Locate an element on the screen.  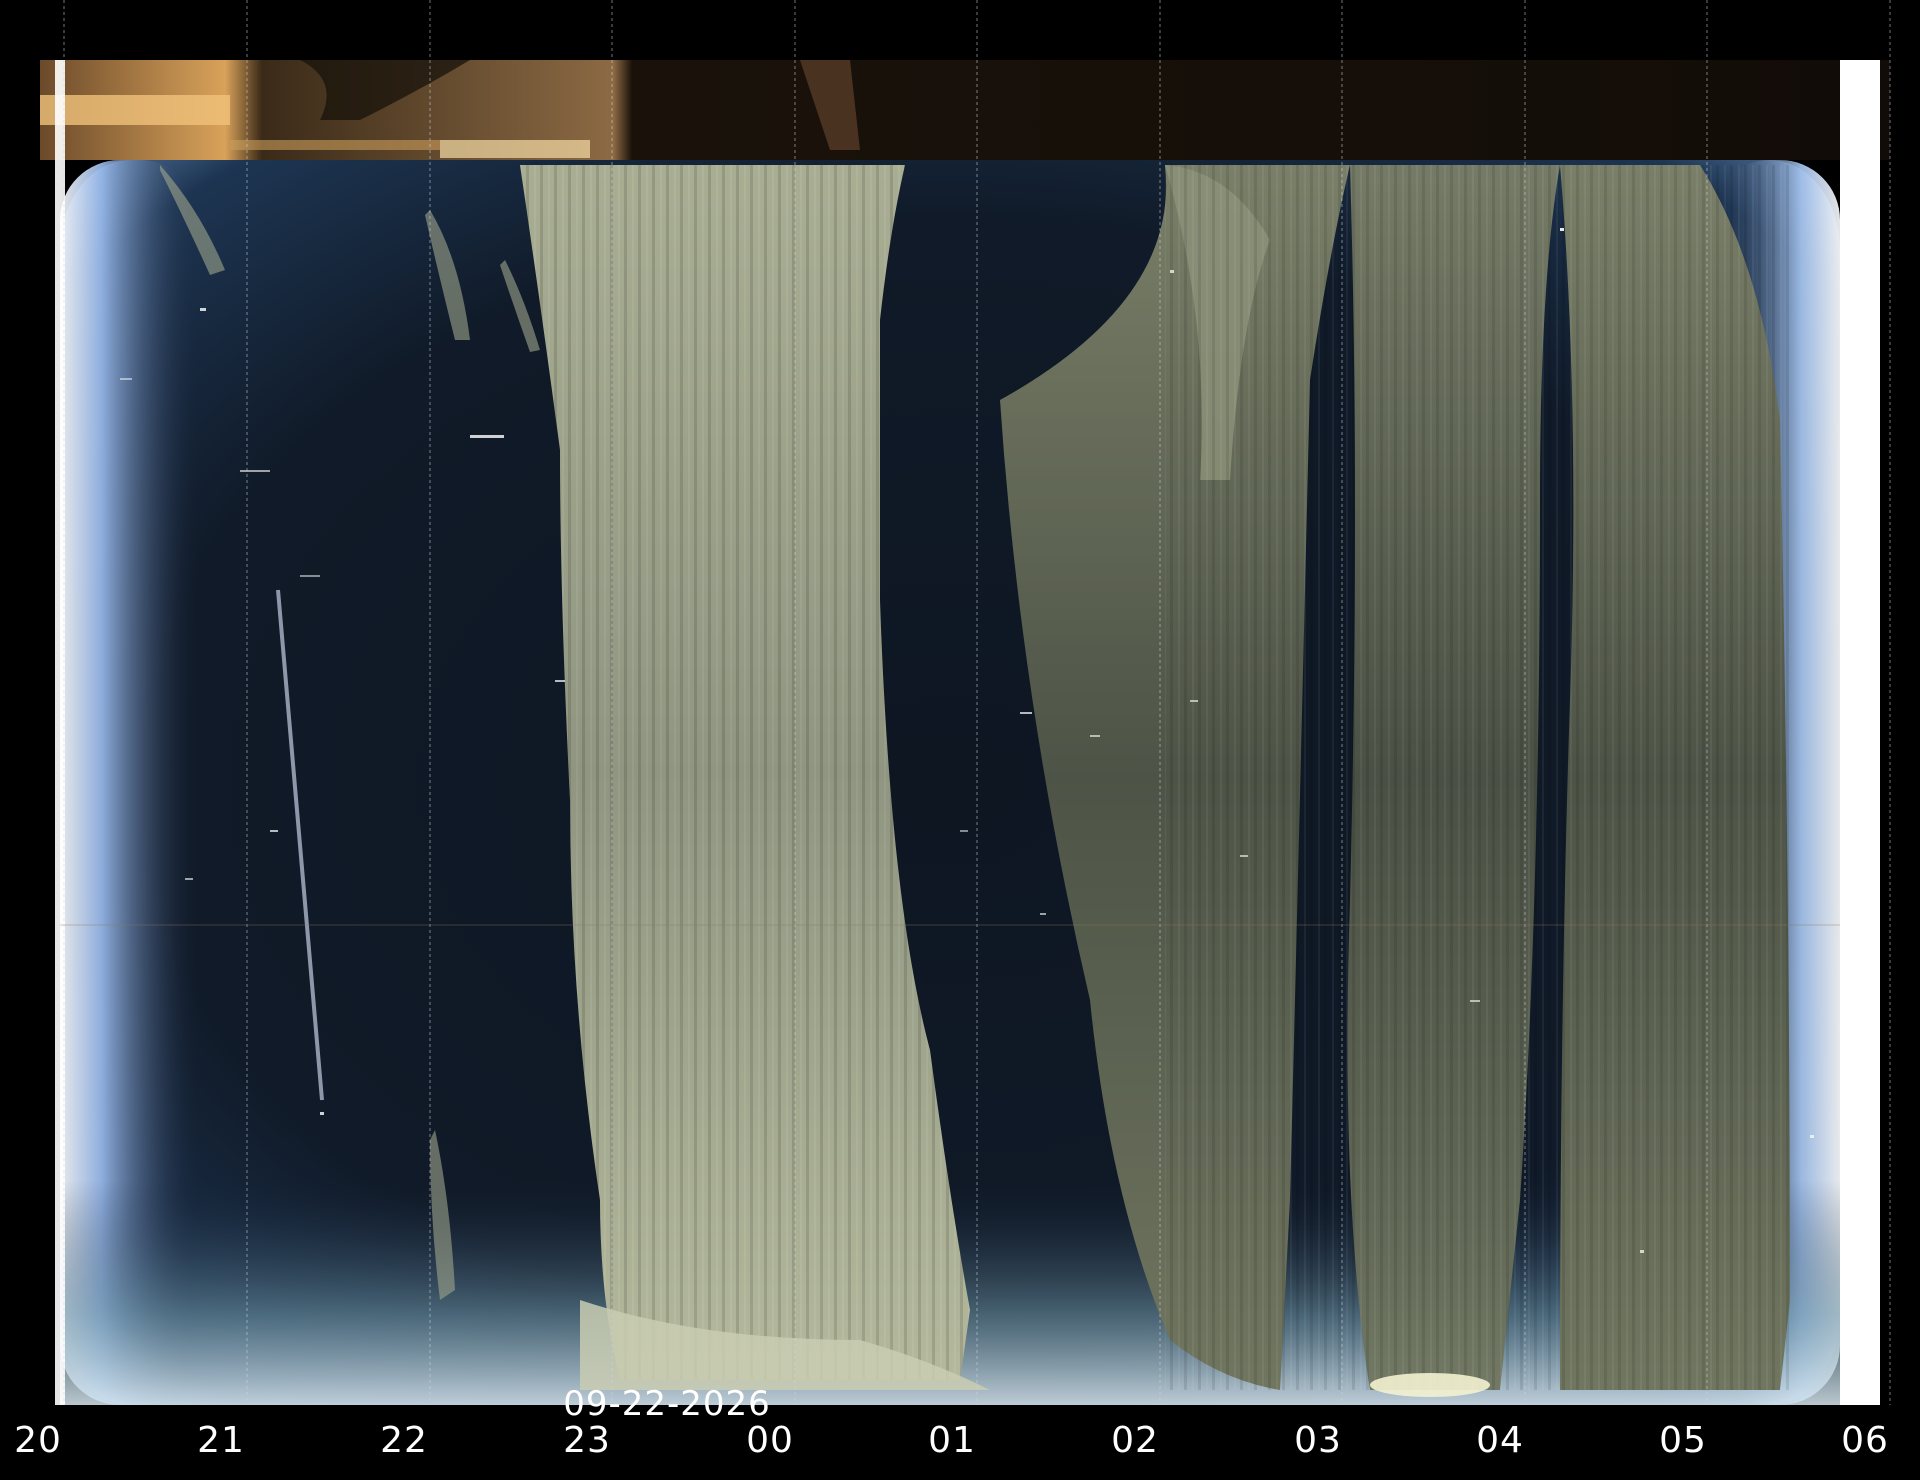
hour-label-22: 22 is located at coordinates (404, 1440).